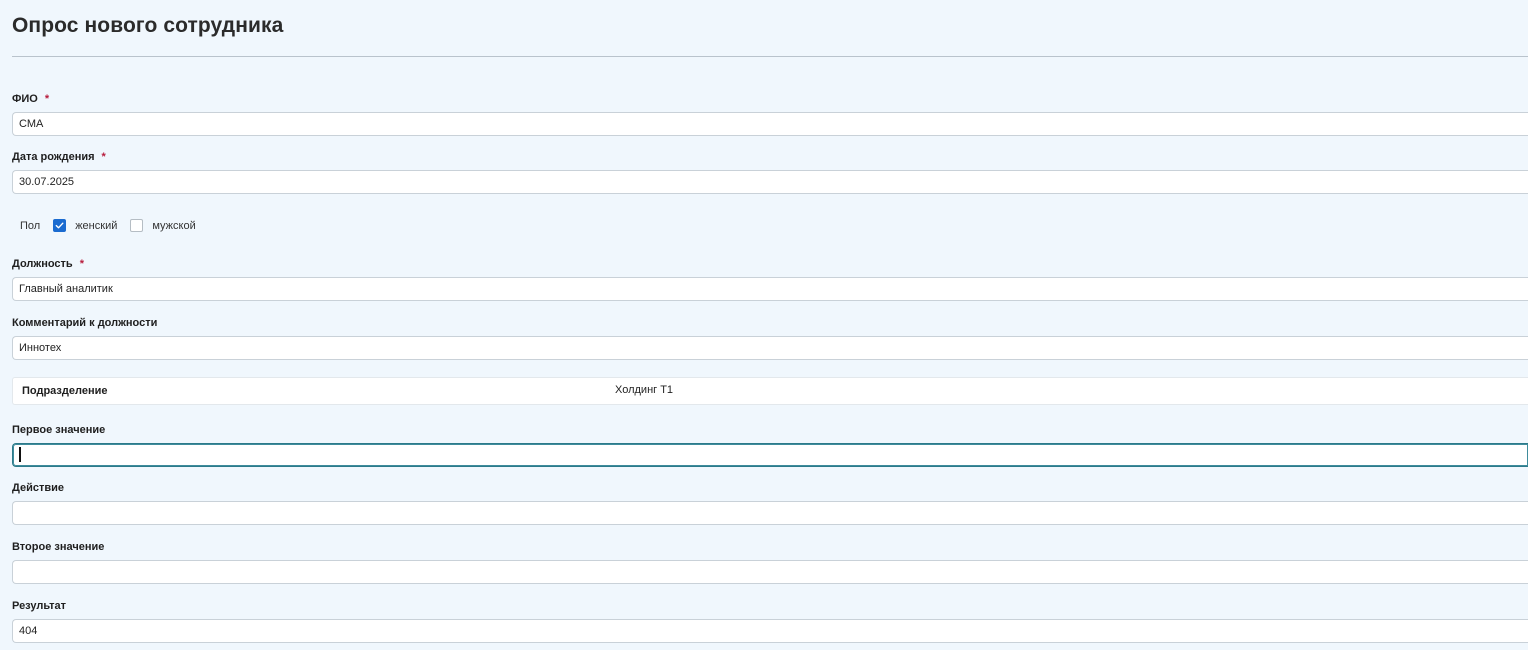 The image size is (1528, 650). I want to click on position-comment-field: Комментарий к должности Иннотех, so click(770, 338).